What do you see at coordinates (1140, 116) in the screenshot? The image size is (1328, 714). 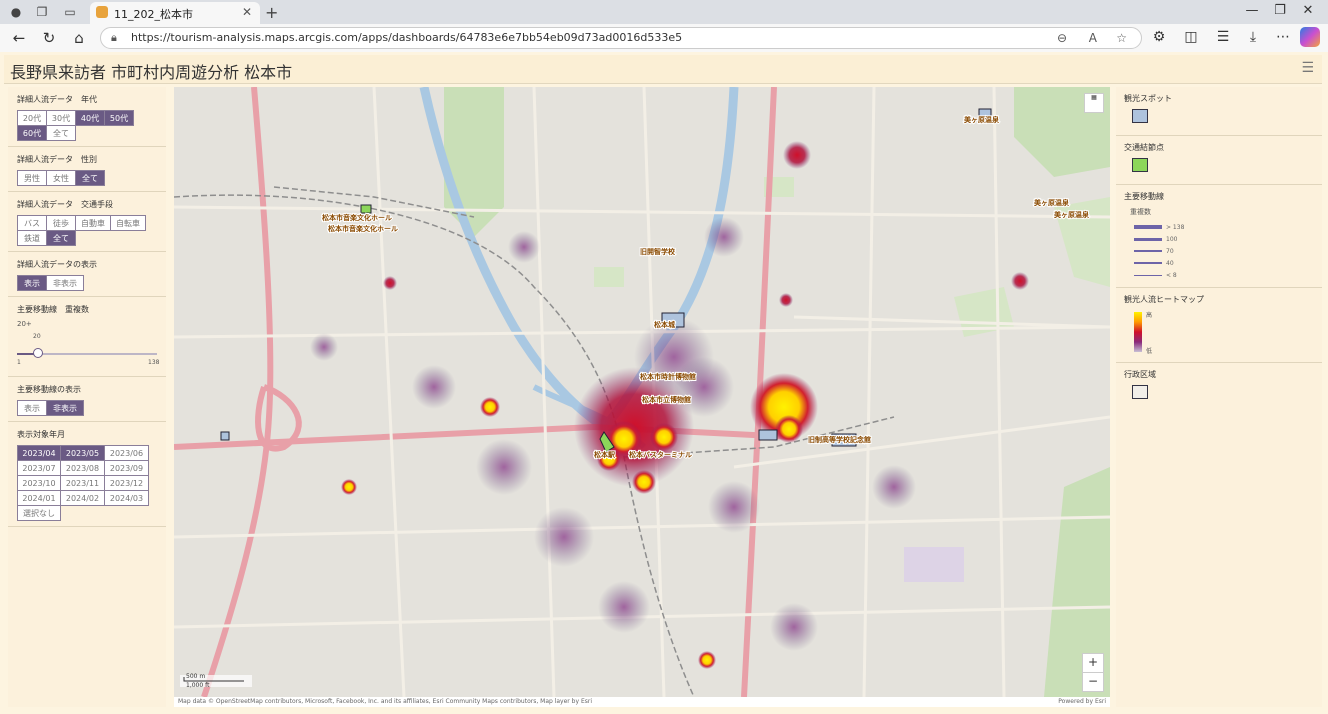 I see `spot-swatch-icon` at bounding box center [1140, 116].